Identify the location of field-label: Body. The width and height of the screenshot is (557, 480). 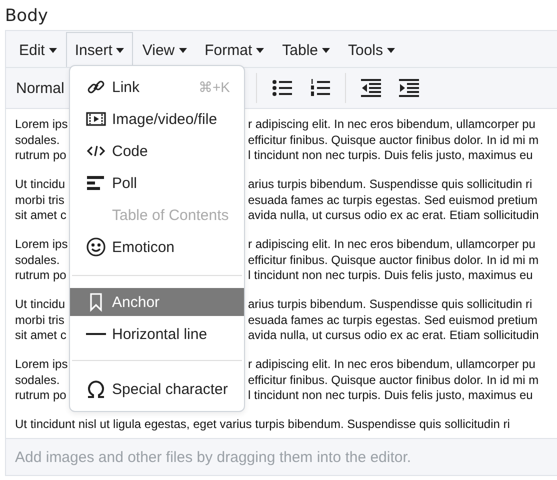
(27, 16).